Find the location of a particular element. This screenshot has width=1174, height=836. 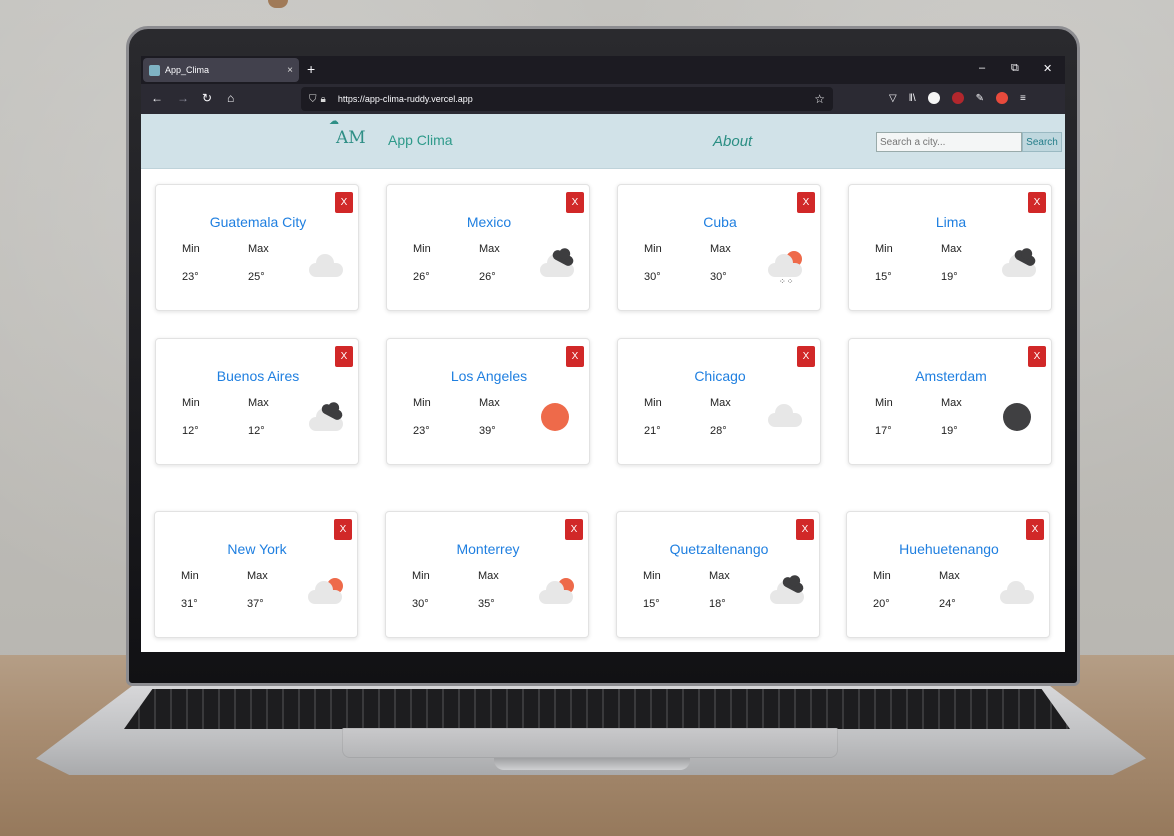

city-name: Buenos Aires is located at coordinates (258, 376).